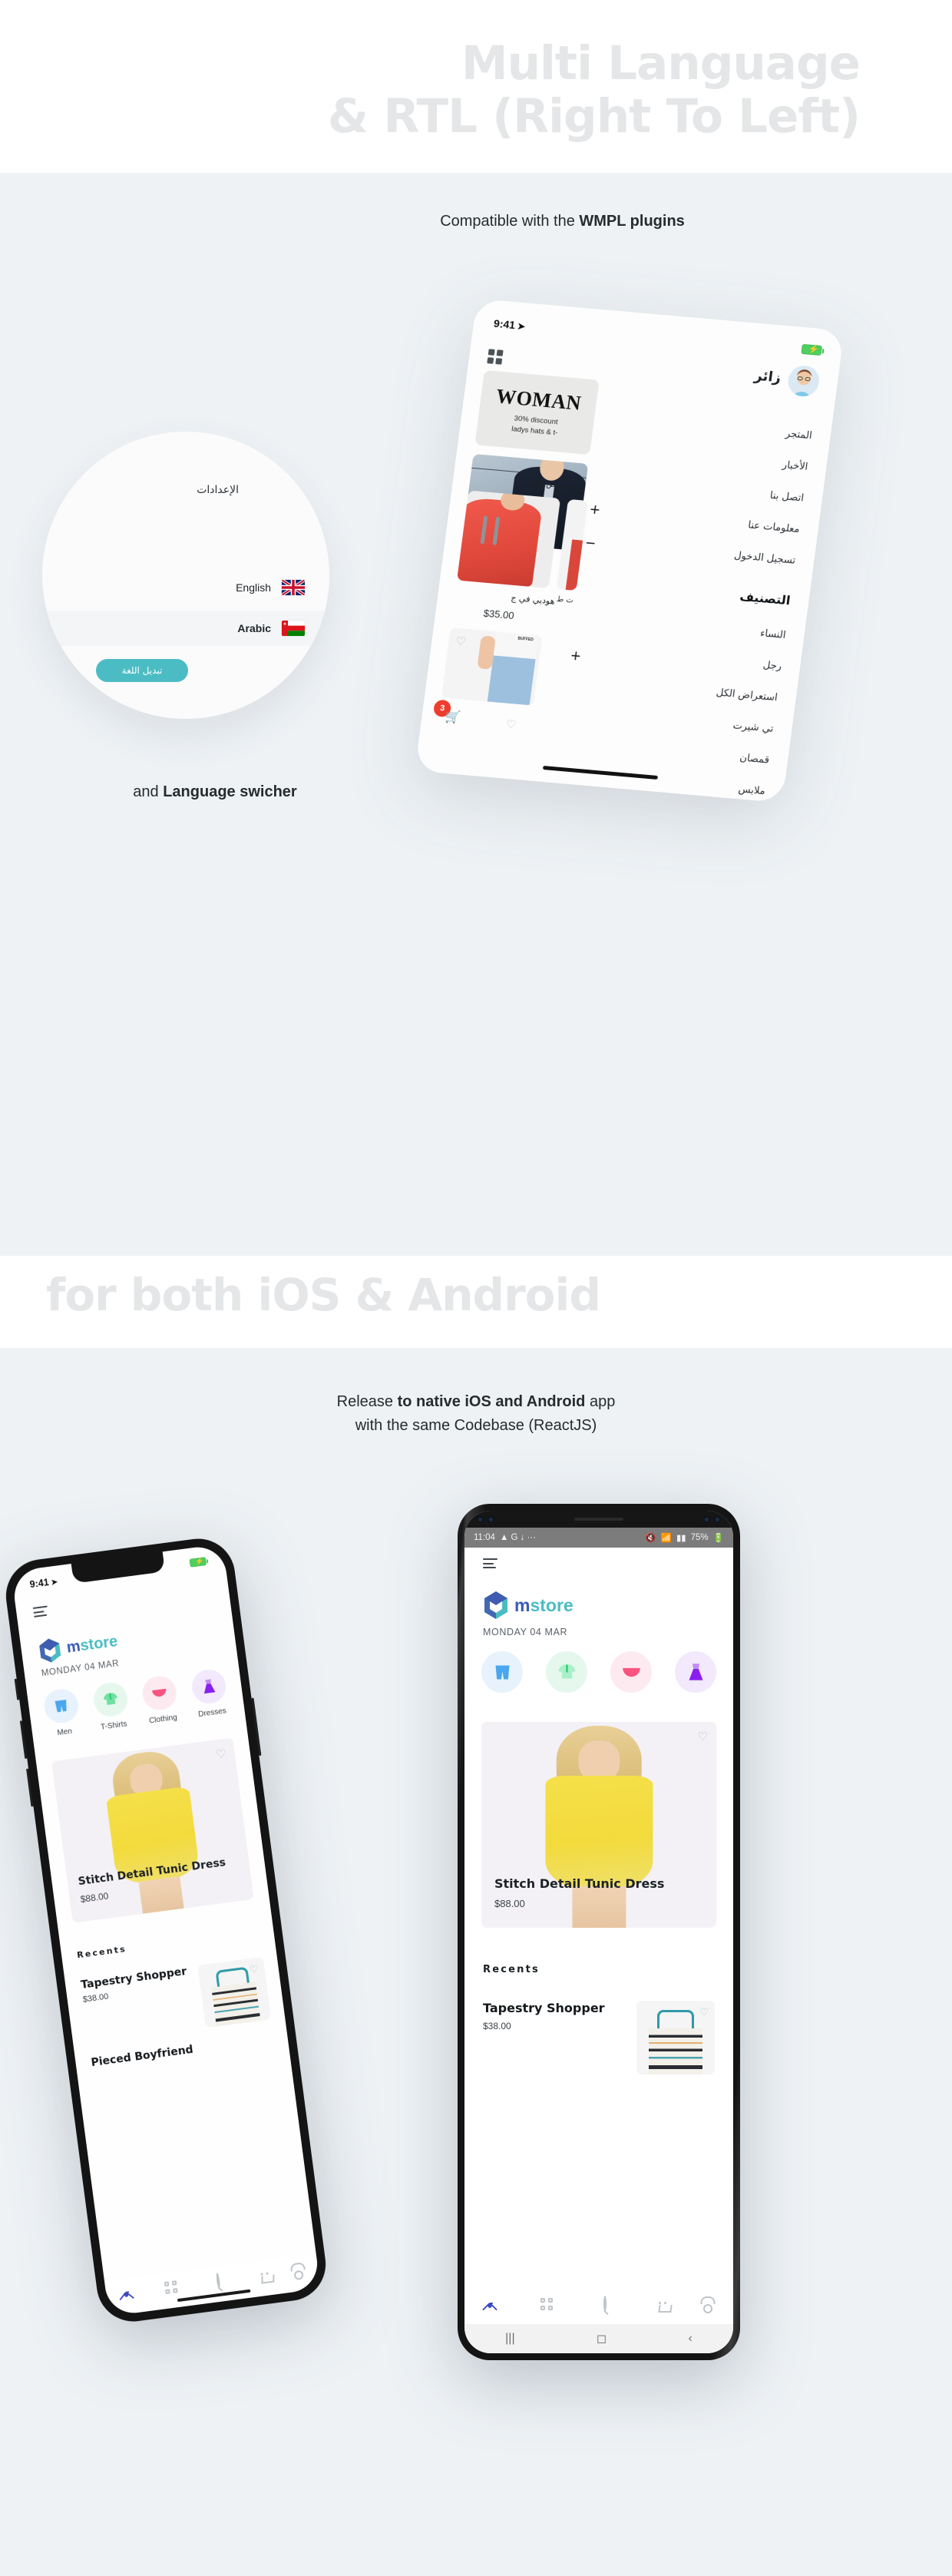 This screenshot has height=2576, width=952. What do you see at coordinates (185, 587) in the screenshot?
I see `language-option-english: English` at bounding box center [185, 587].